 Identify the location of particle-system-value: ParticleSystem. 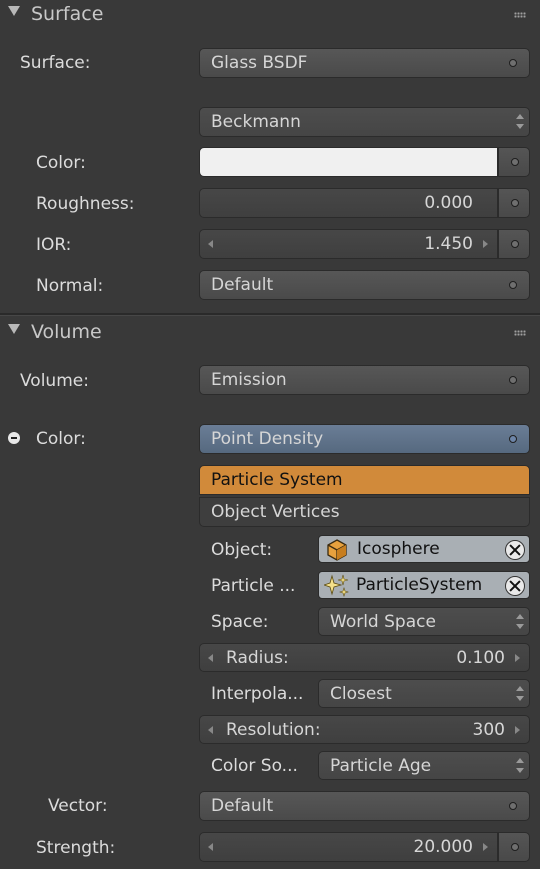
(419, 585).